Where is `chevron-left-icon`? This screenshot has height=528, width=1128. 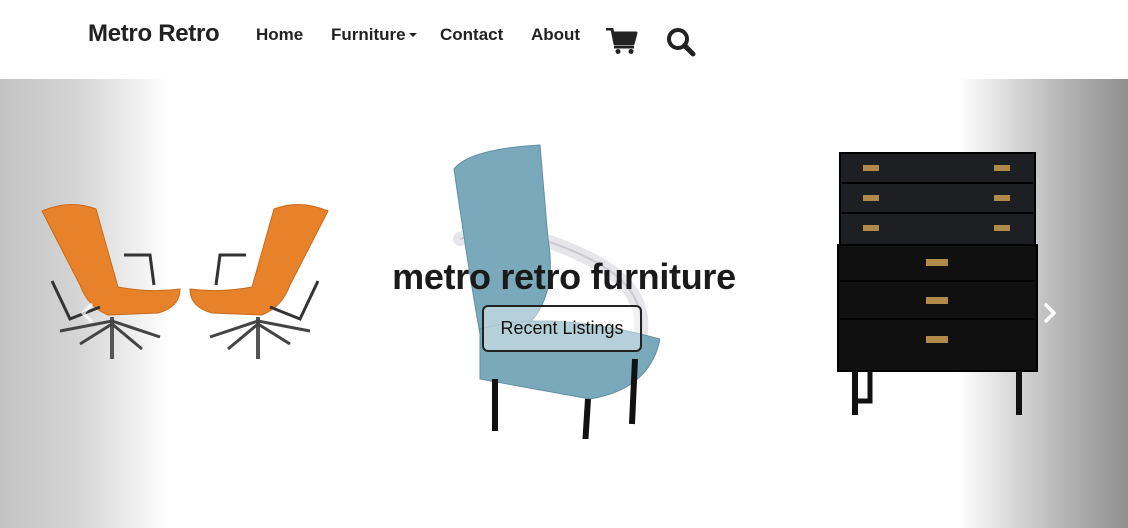 chevron-left-icon is located at coordinates (88, 313).